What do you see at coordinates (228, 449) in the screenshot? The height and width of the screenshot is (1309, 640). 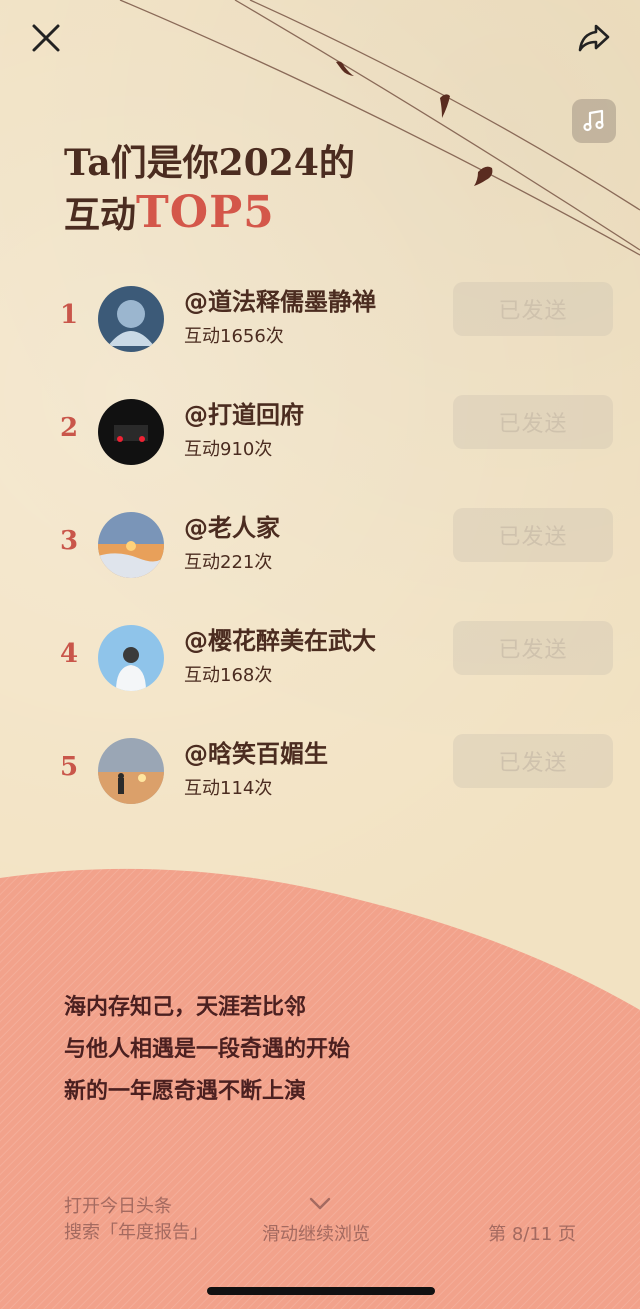 I see `interaction-count: 互动910次` at bounding box center [228, 449].